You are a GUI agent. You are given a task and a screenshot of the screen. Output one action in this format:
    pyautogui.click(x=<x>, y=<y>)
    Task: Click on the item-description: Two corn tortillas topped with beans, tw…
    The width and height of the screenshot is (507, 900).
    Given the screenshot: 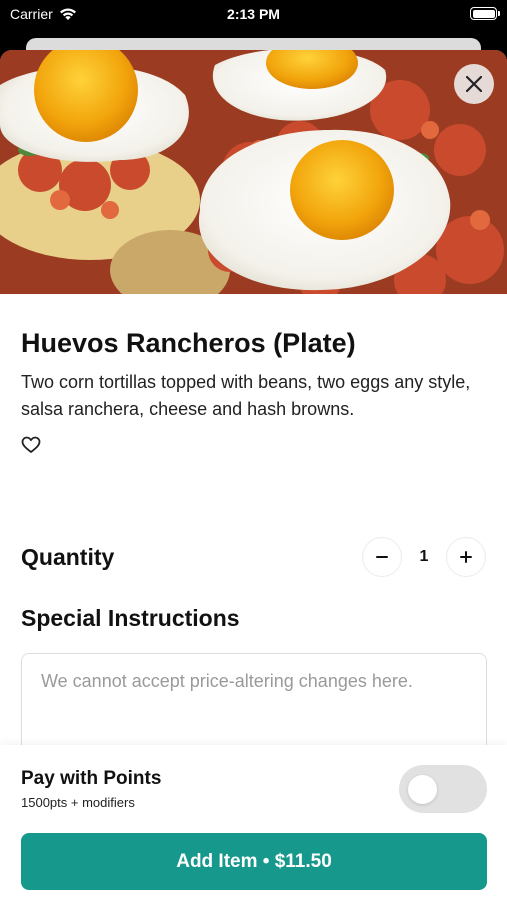 What is the action you would take?
    pyautogui.click(x=246, y=395)
    